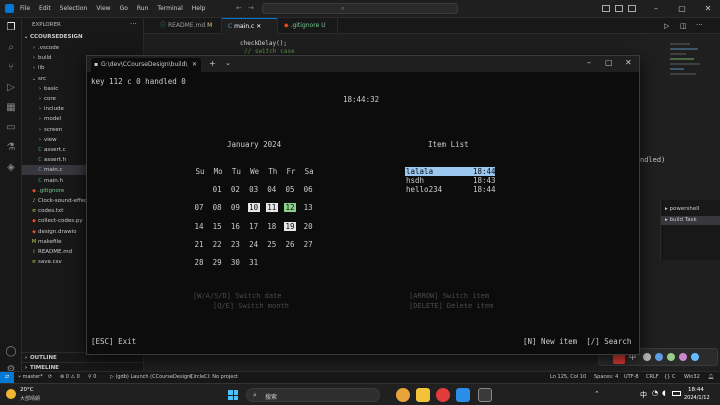 This screenshot has width=720, height=405. What do you see at coordinates (290, 244) in the screenshot?
I see `calendar-day: 26` at bounding box center [290, 244].